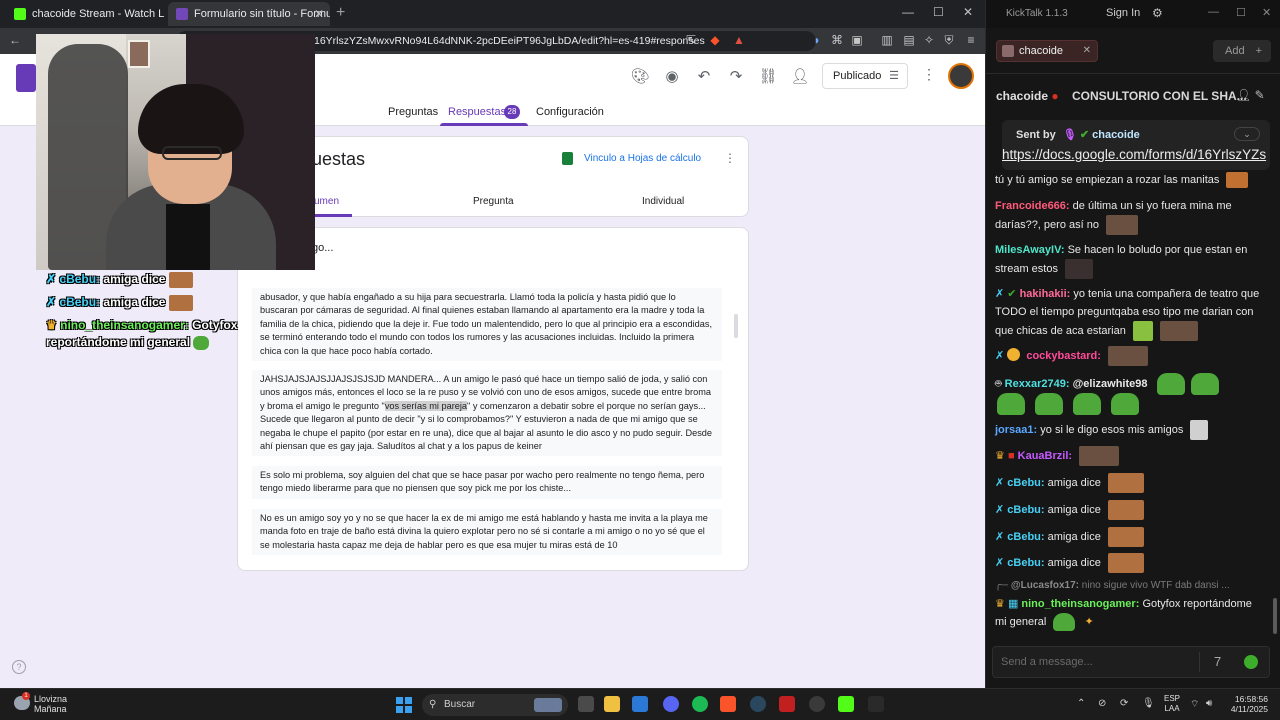 This screenshot has height=720, width=1280. What do you see at coordinates (768, 77) in the screenshot?
I see `link-icon: ⛓` at bounding box center [768, 77].